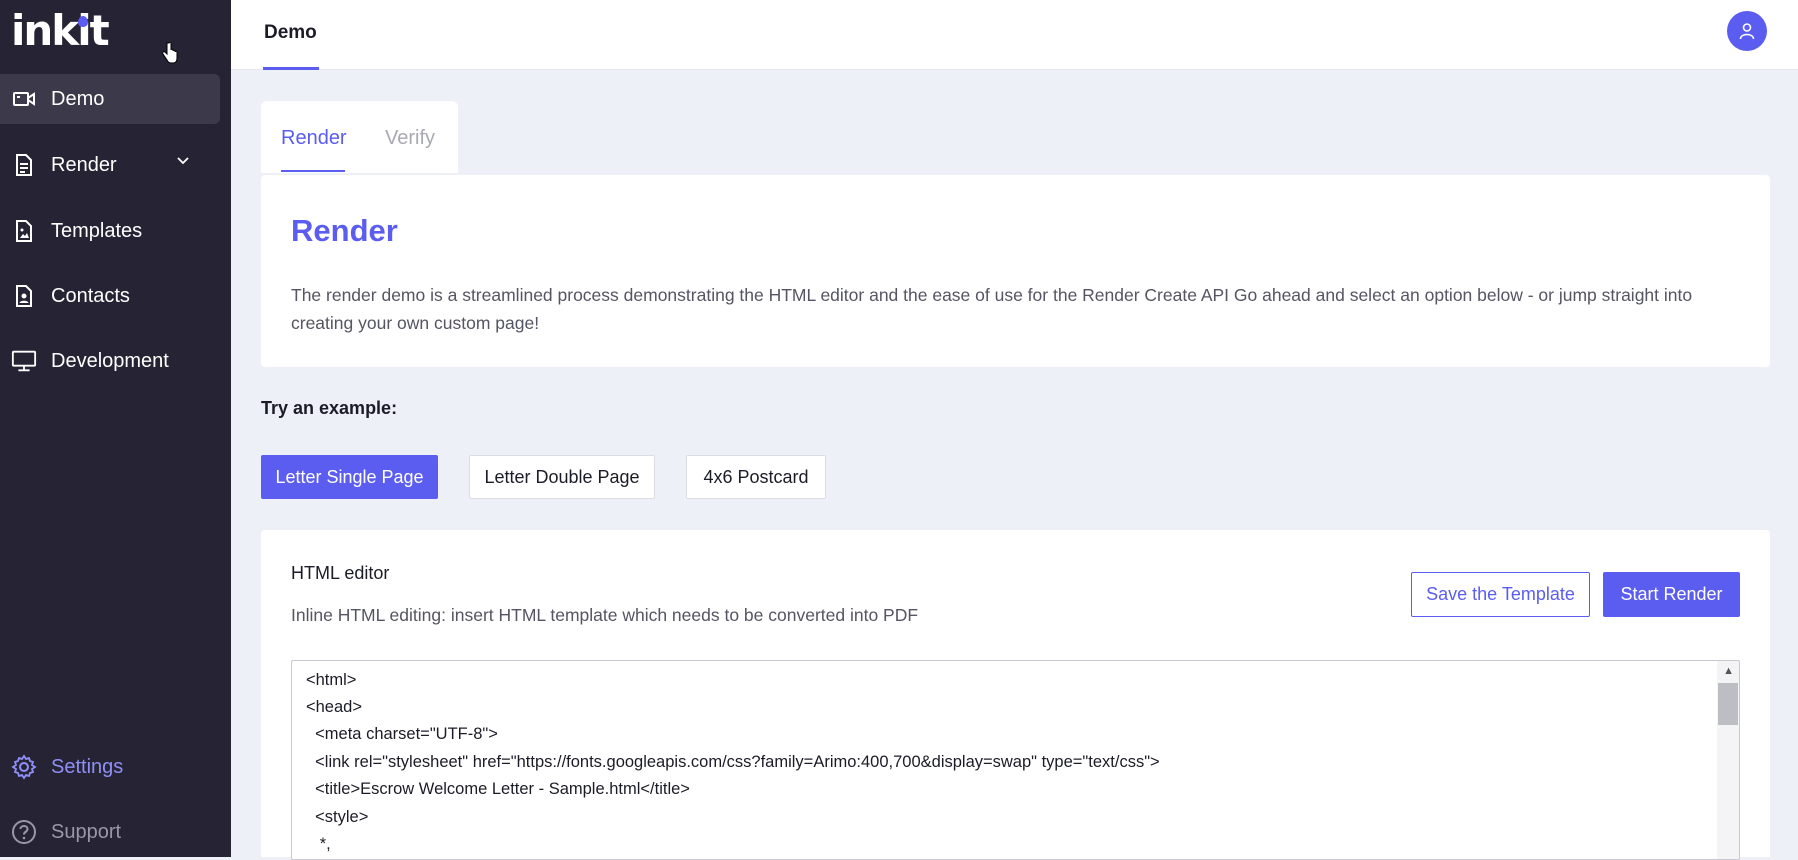 The height and width of the screenshot is (860, 1798). What do you see at coordinates (90, 295) in the screenshot?
I see `sidebar-item-label: Contacts` at bounding box center [90, 295].